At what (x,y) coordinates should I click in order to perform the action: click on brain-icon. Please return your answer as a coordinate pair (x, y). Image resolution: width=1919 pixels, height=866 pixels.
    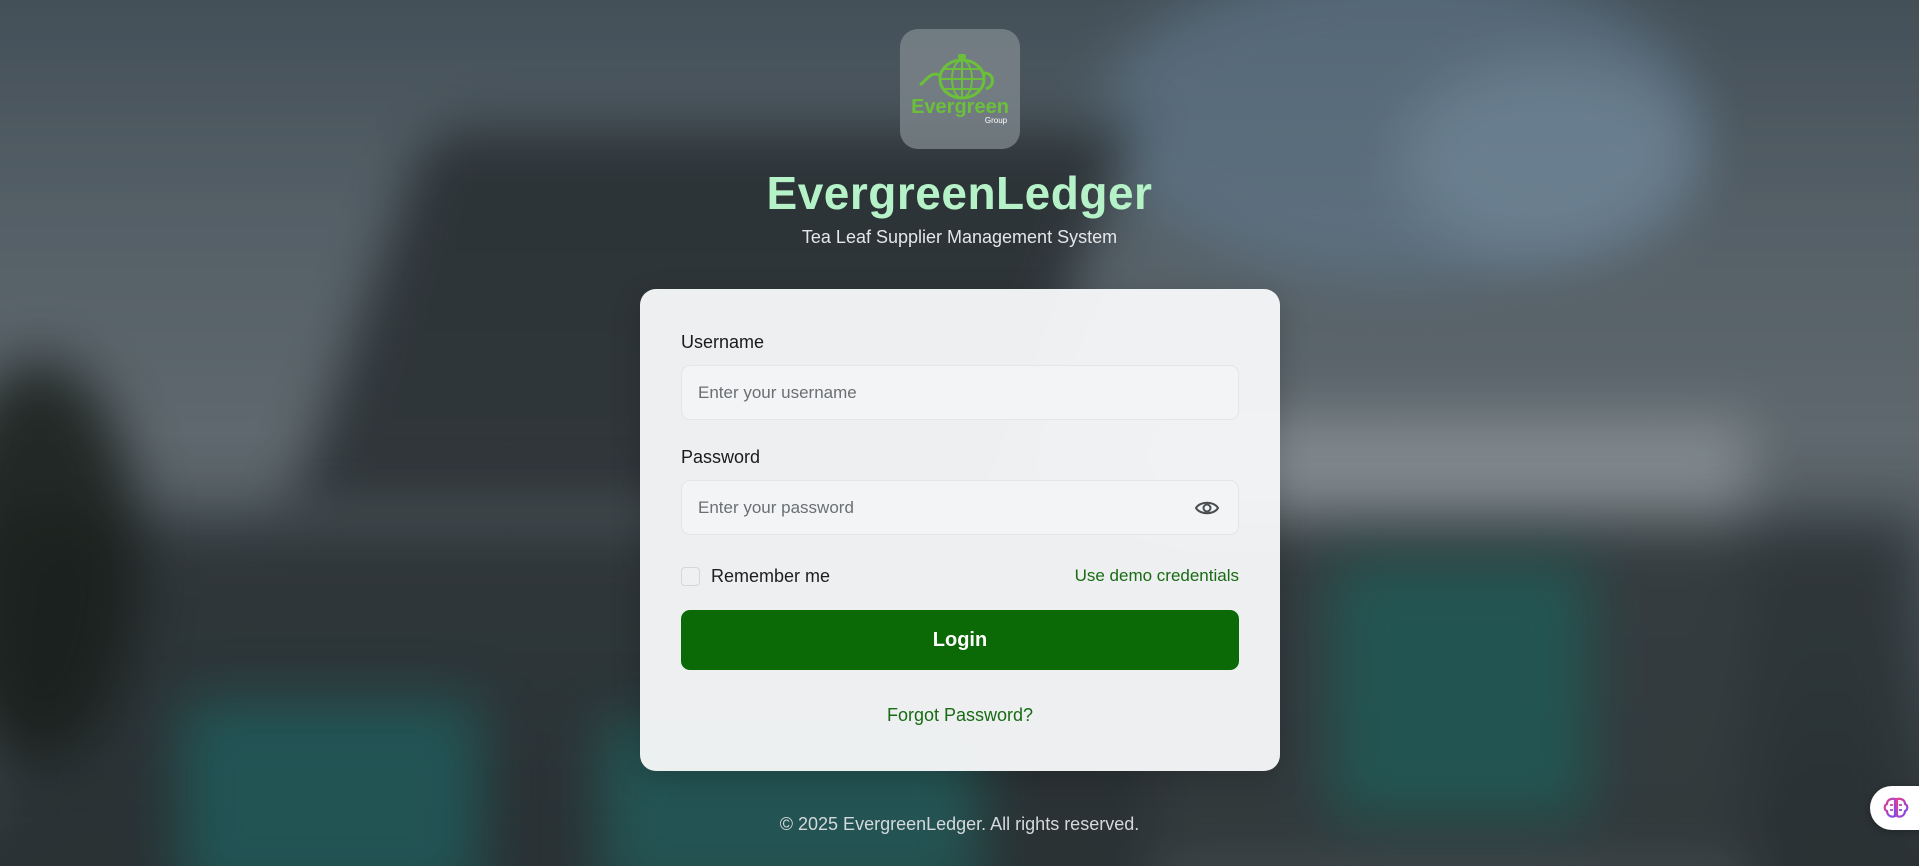
    Looking at the image, I should click on (1896, 807).